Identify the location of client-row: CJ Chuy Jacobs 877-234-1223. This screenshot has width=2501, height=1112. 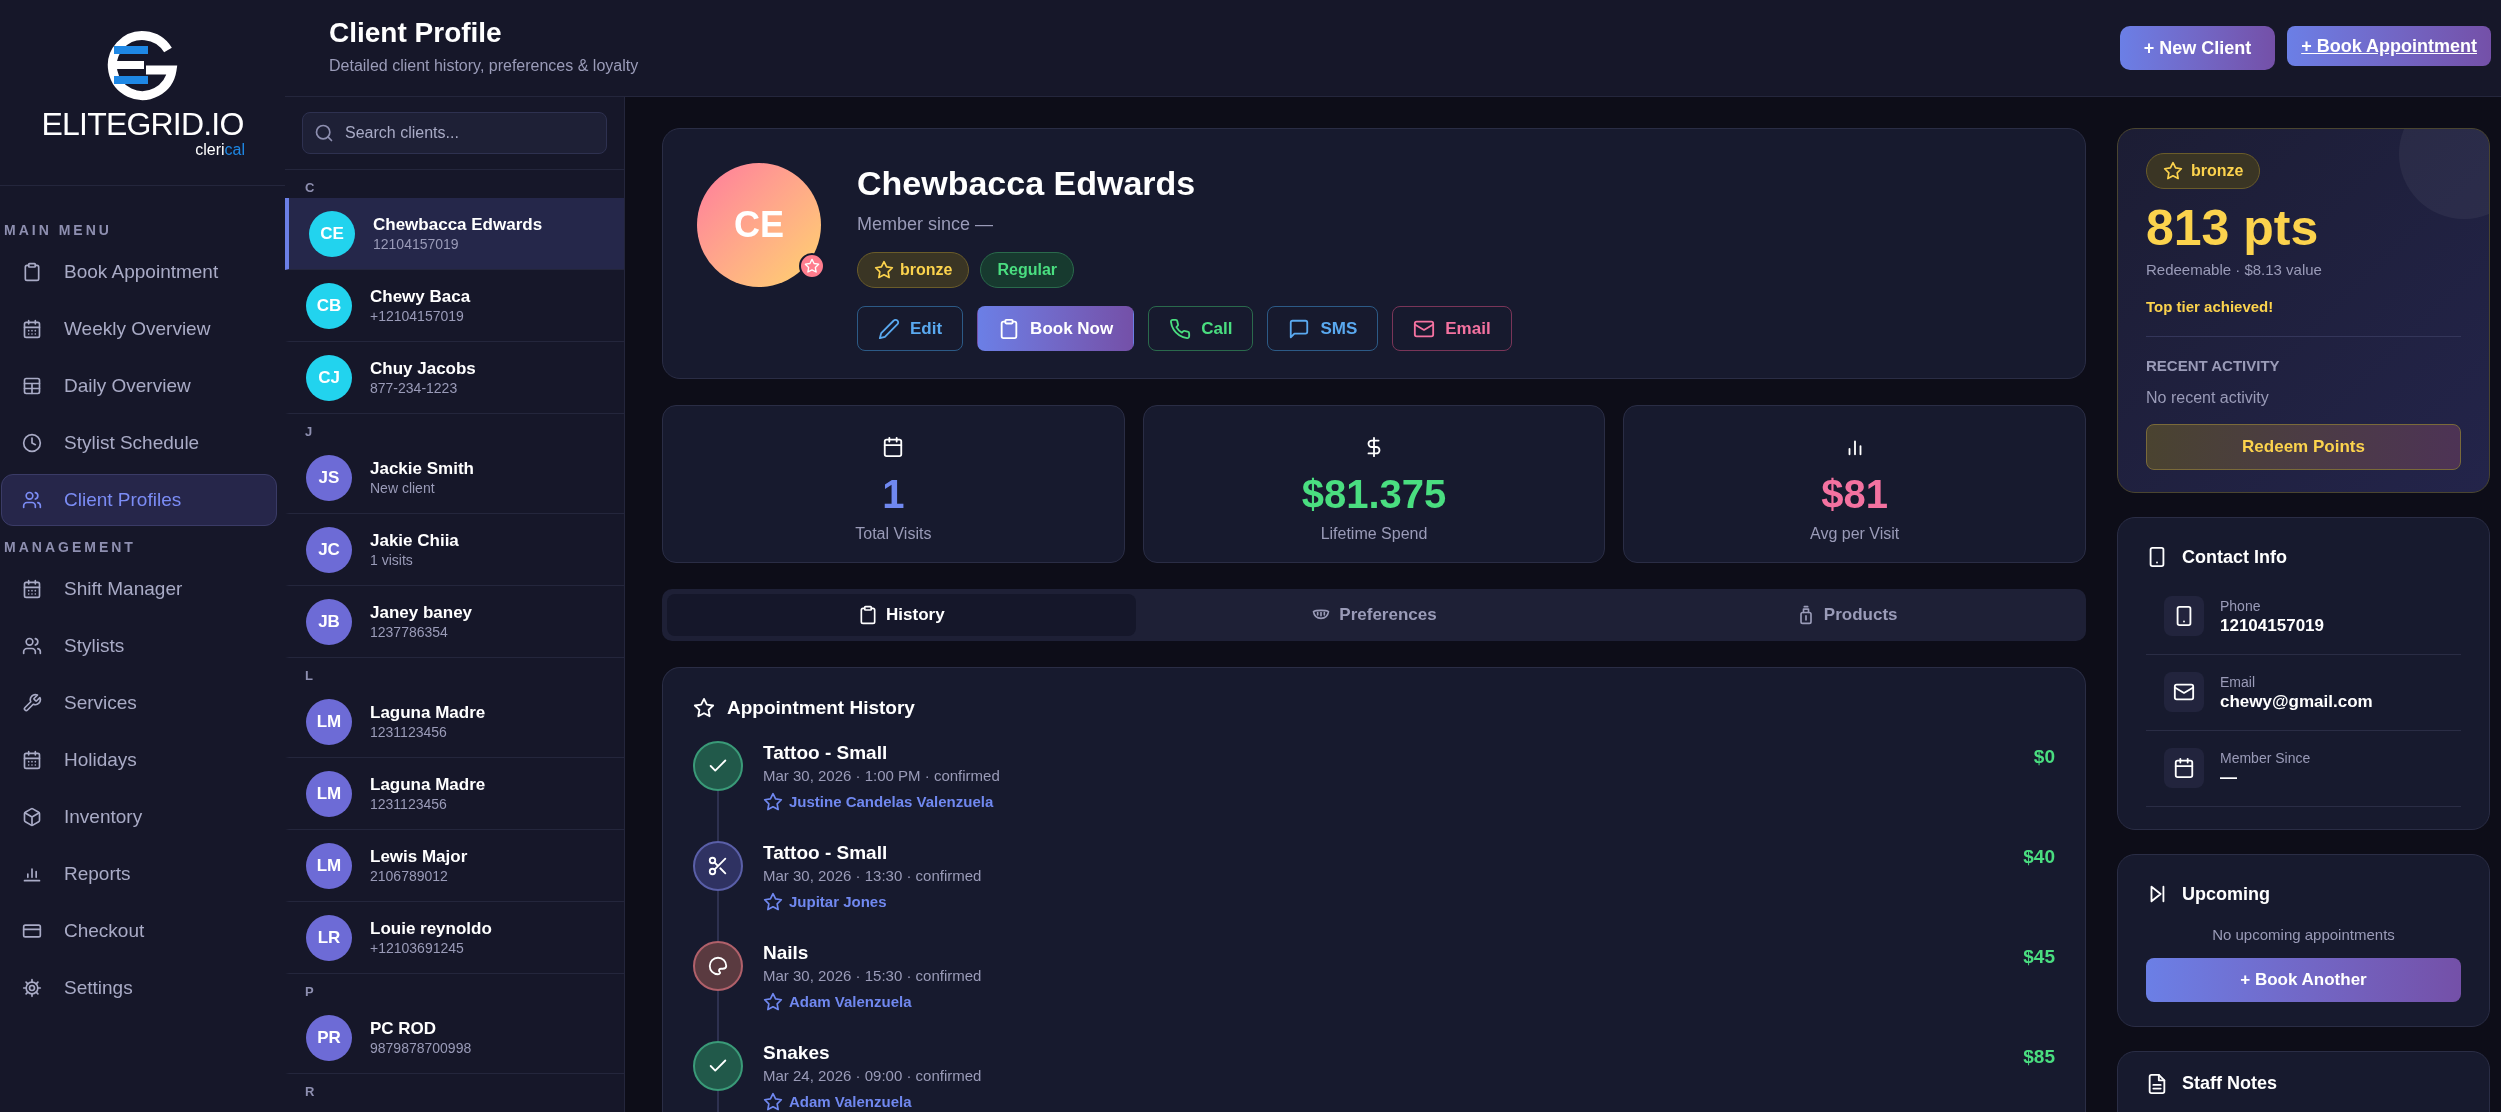
(454, 378).